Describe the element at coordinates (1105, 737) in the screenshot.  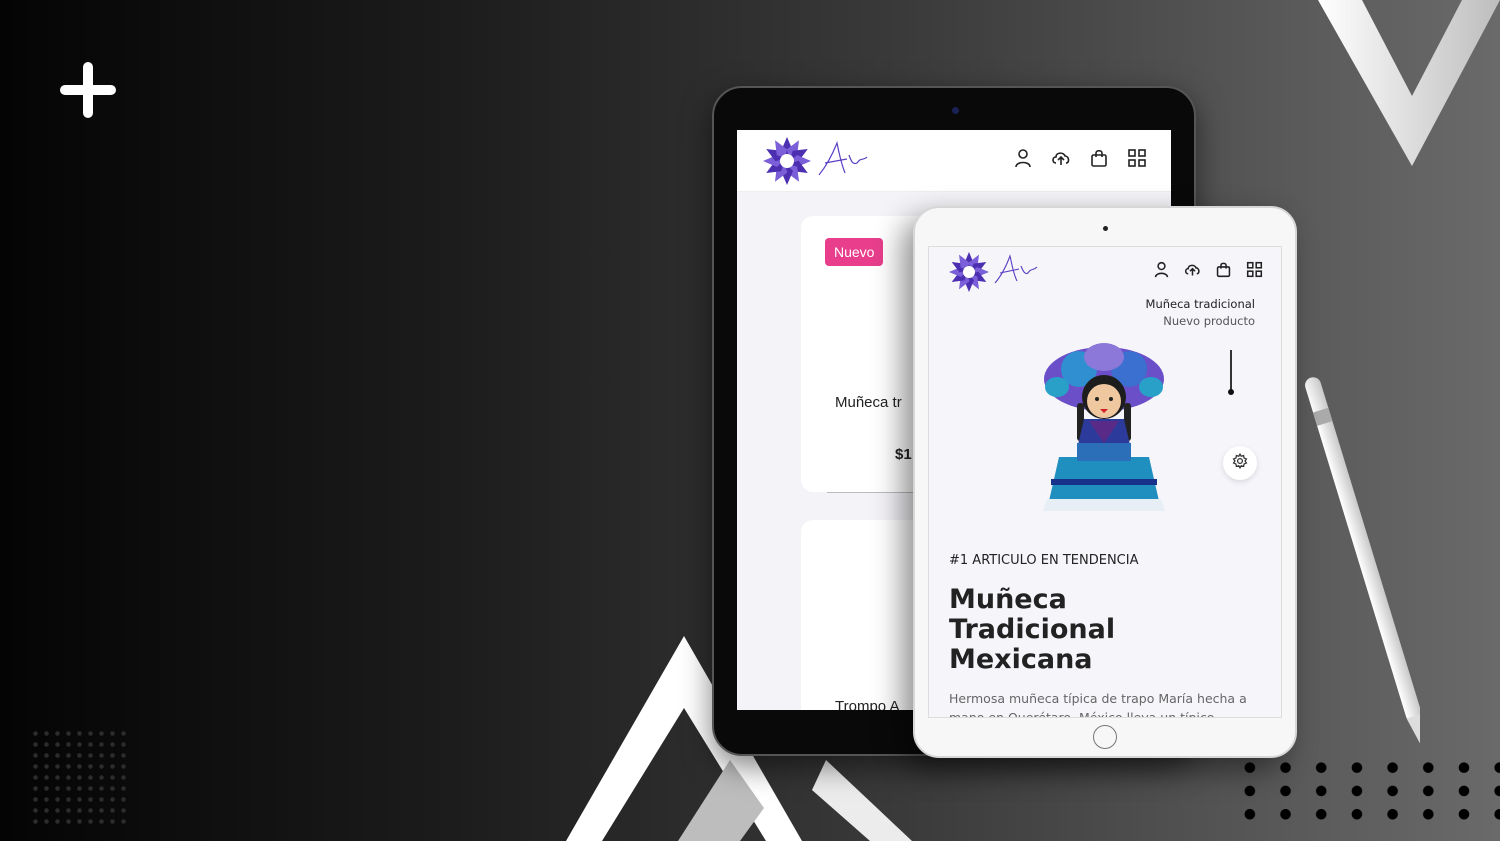
I see `home-button` at that location.